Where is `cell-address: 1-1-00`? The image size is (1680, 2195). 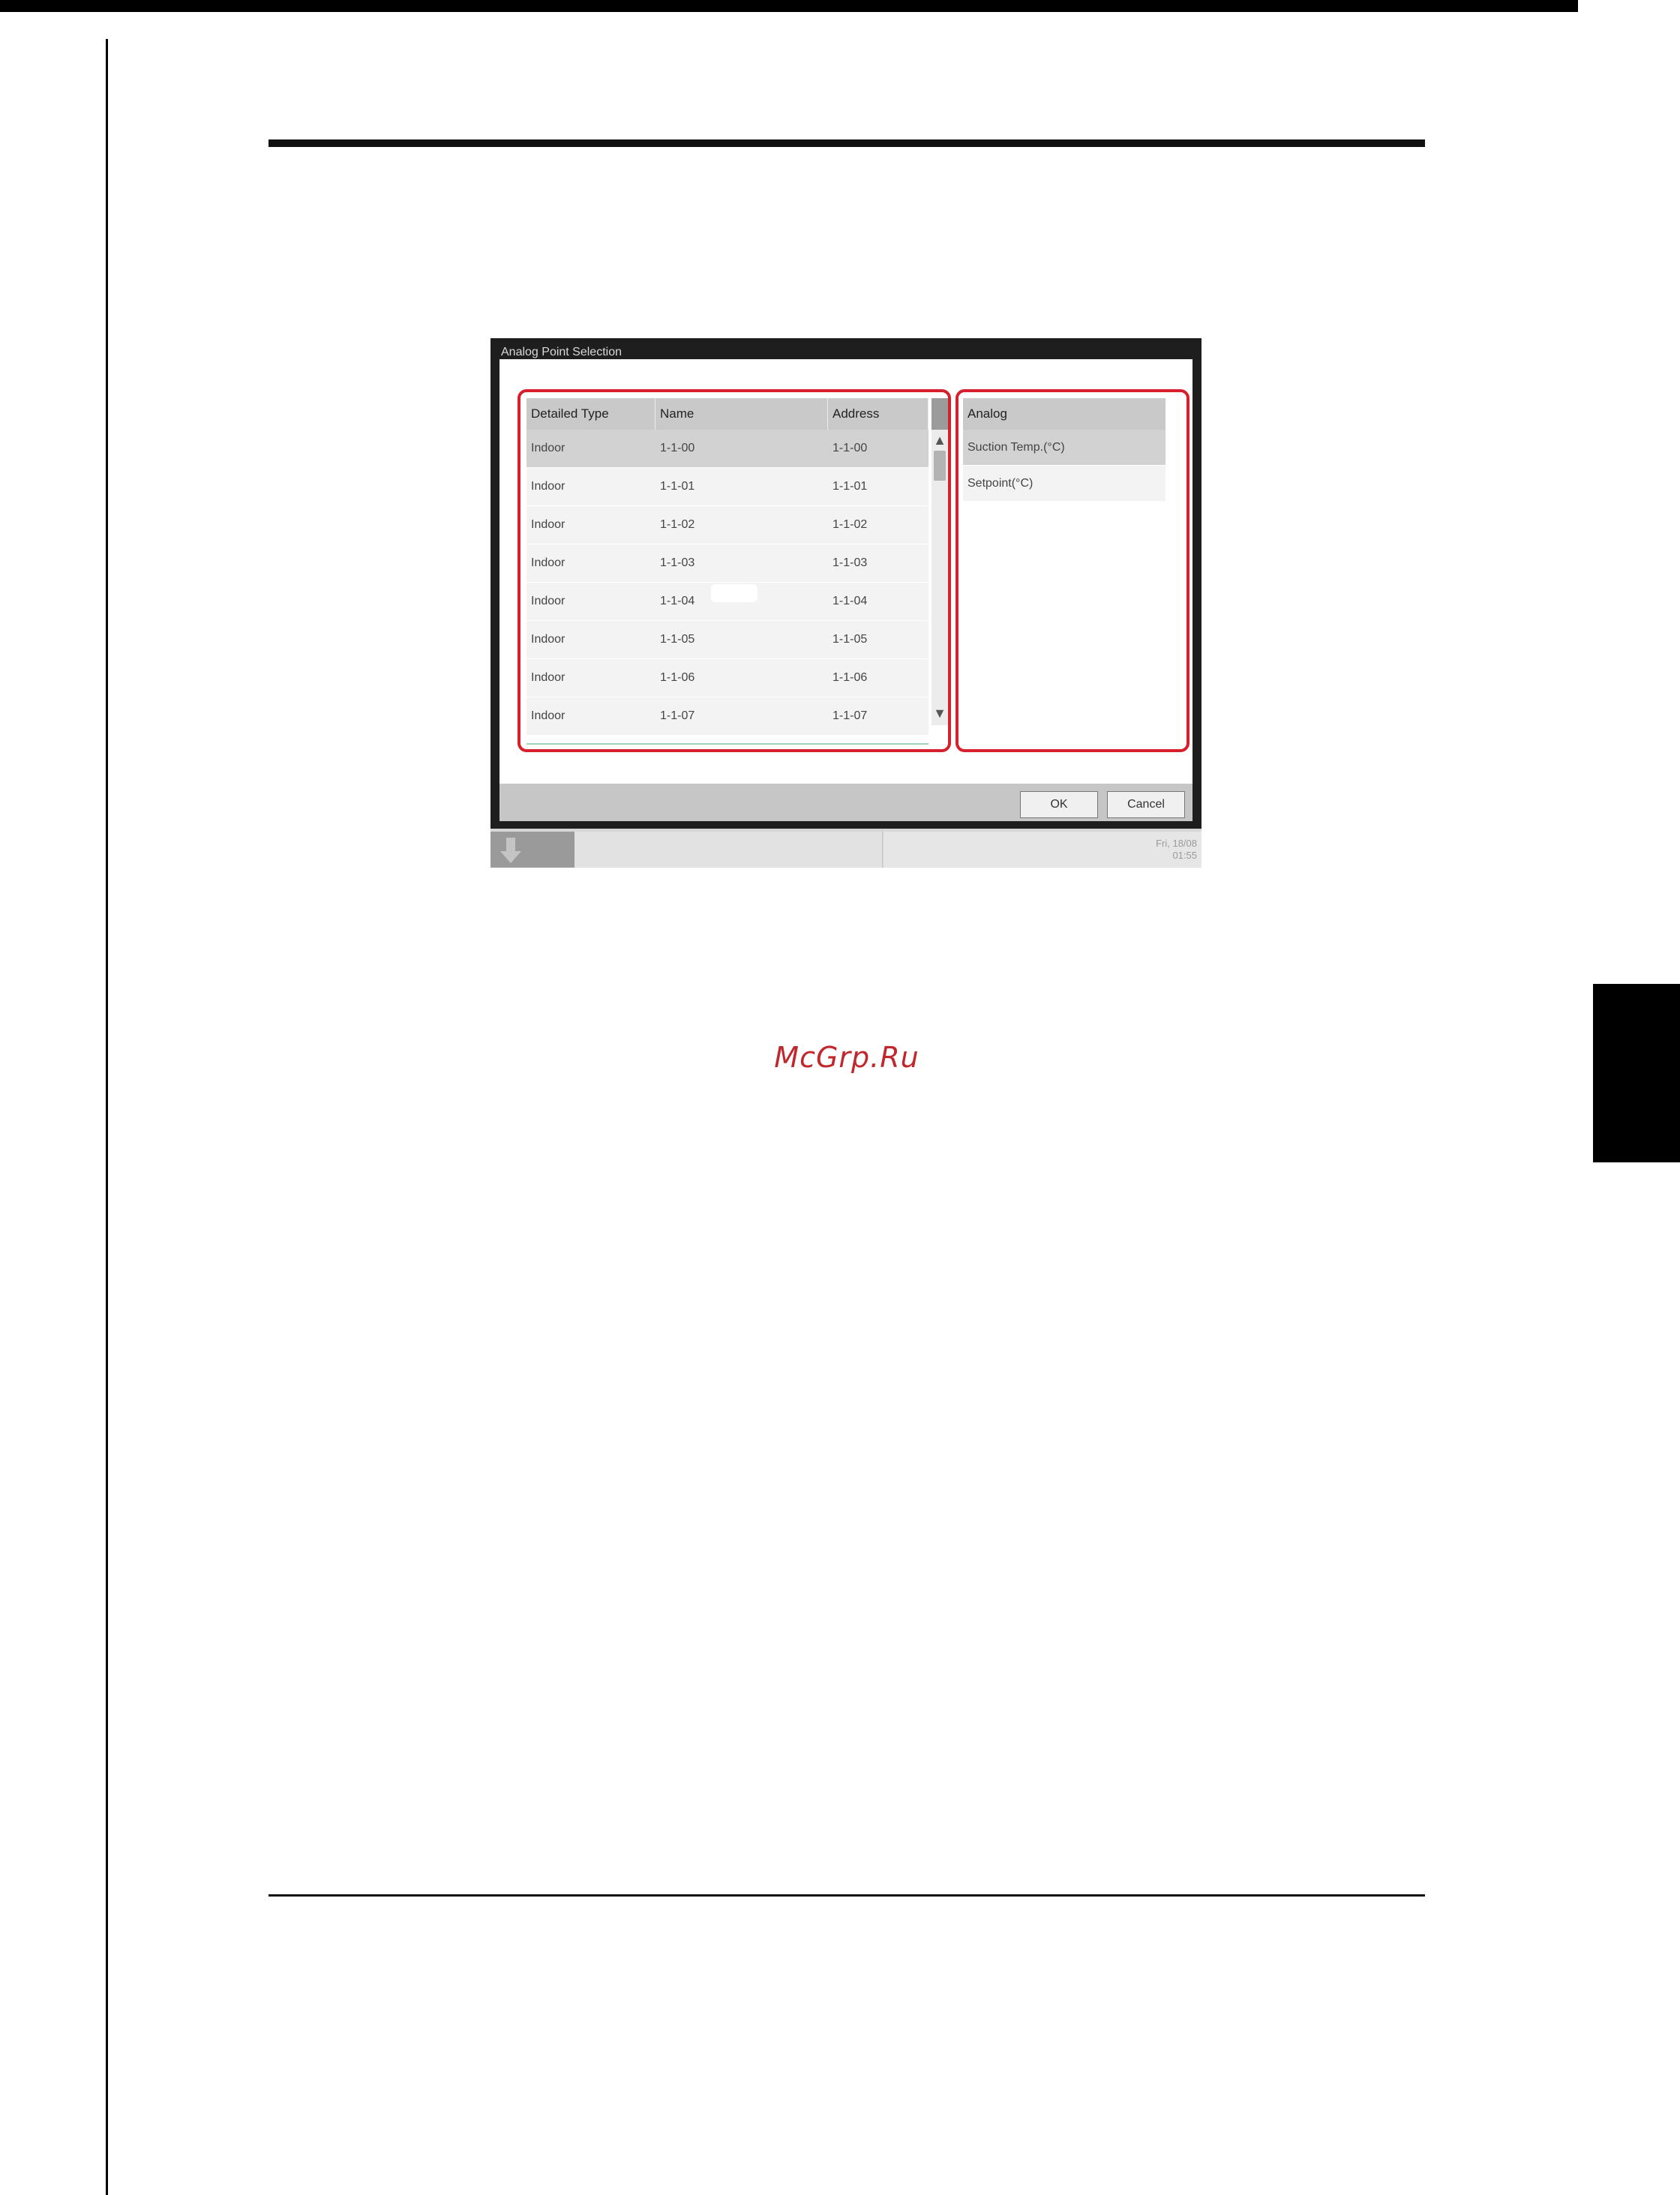
cell-address: 1-1-00 is located at coordinates (850, 448).